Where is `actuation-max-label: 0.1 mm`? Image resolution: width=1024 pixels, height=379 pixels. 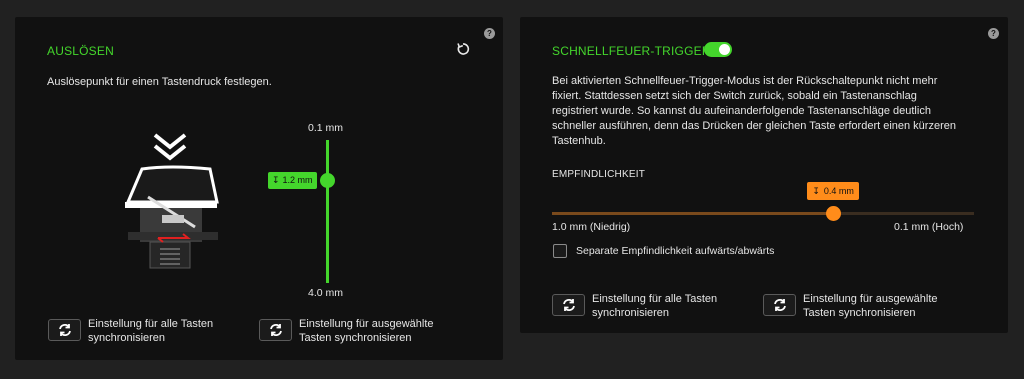 actuation-max-label: 0.1 mm is located at coordinates (326, 128).